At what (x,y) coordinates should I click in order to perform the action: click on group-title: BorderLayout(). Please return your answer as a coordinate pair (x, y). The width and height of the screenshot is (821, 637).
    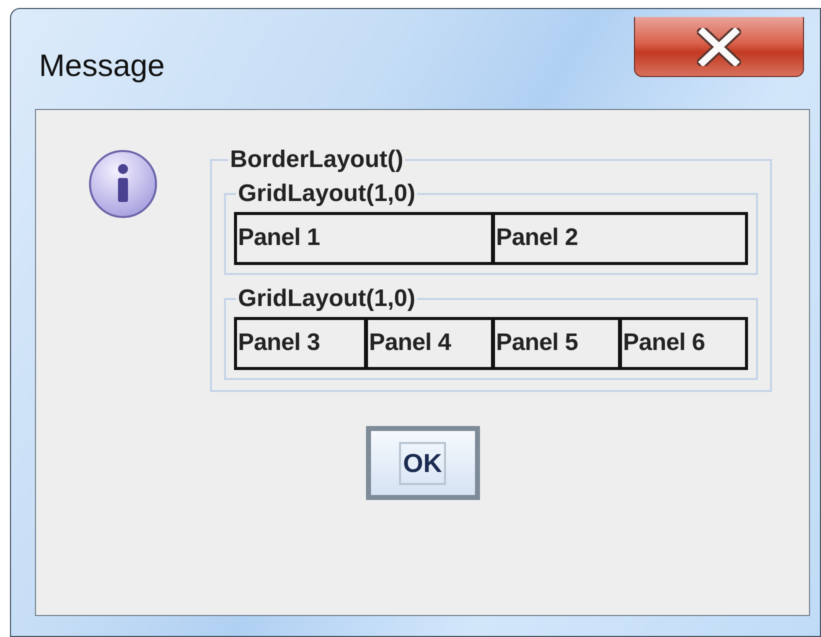
    Looking at the image, I should click on (316, 160).